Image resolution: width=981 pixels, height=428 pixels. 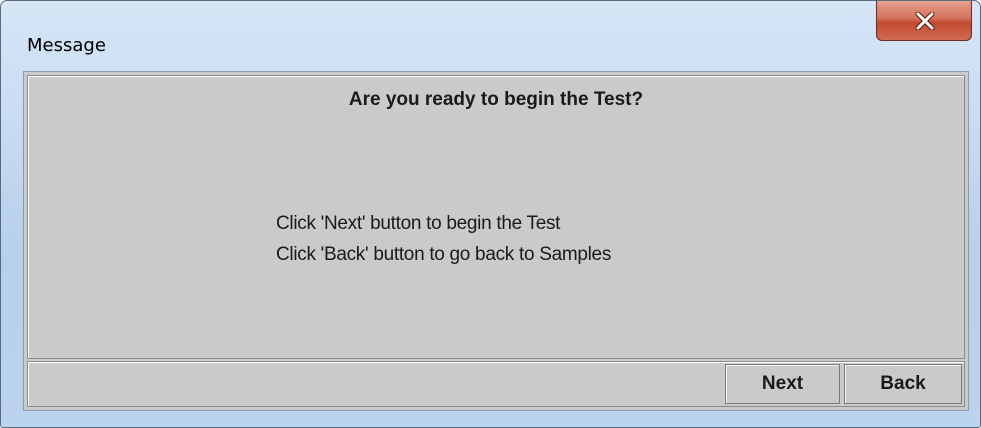 I want to click on button-bar: Next Back, so click(x=496, y=384).